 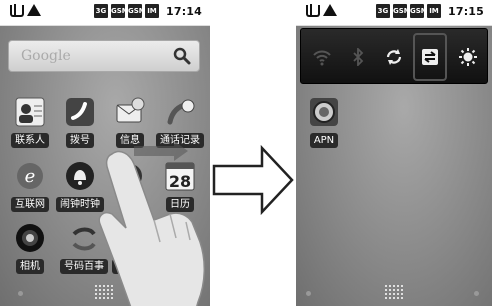 I want to click on browser-icon: e, so click(x=30, y=176).